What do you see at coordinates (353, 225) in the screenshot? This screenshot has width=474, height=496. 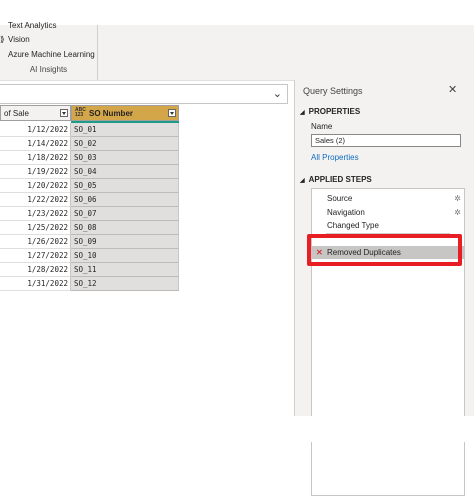 I see `step-label: Changed Type` at bounding box center [353, 225].